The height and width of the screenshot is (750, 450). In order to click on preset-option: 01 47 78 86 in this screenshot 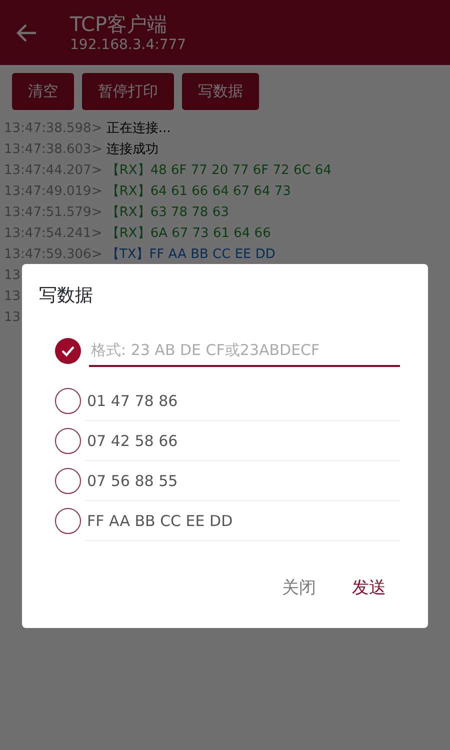, I will do `click(242, 401)`.